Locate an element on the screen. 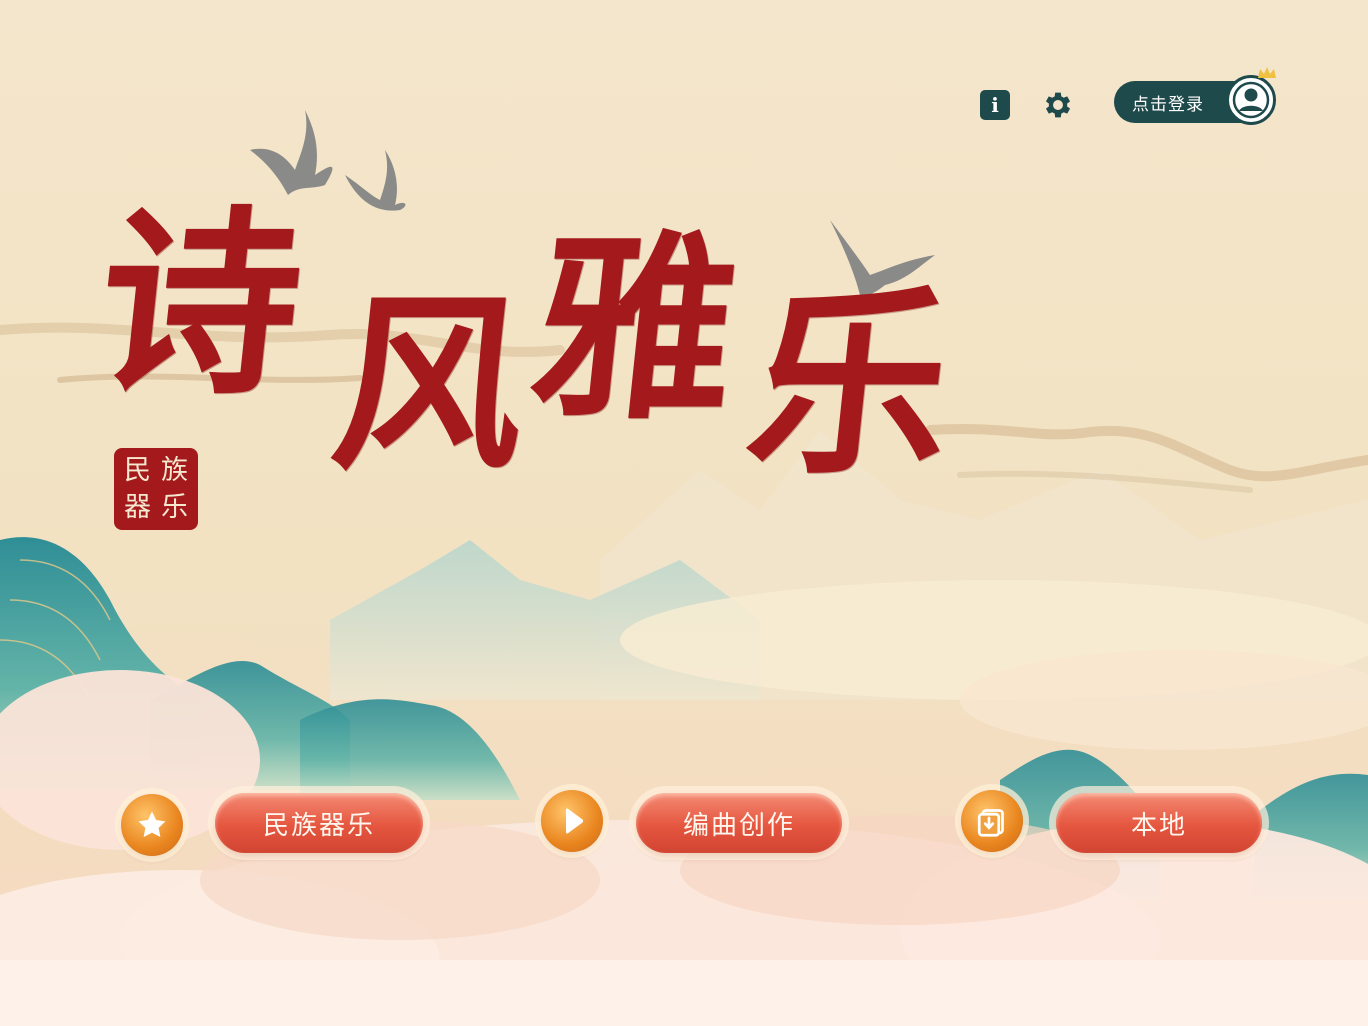 This screenshot has height=1026, width=1368. info-icon: i is located at coordinates (995, 105).